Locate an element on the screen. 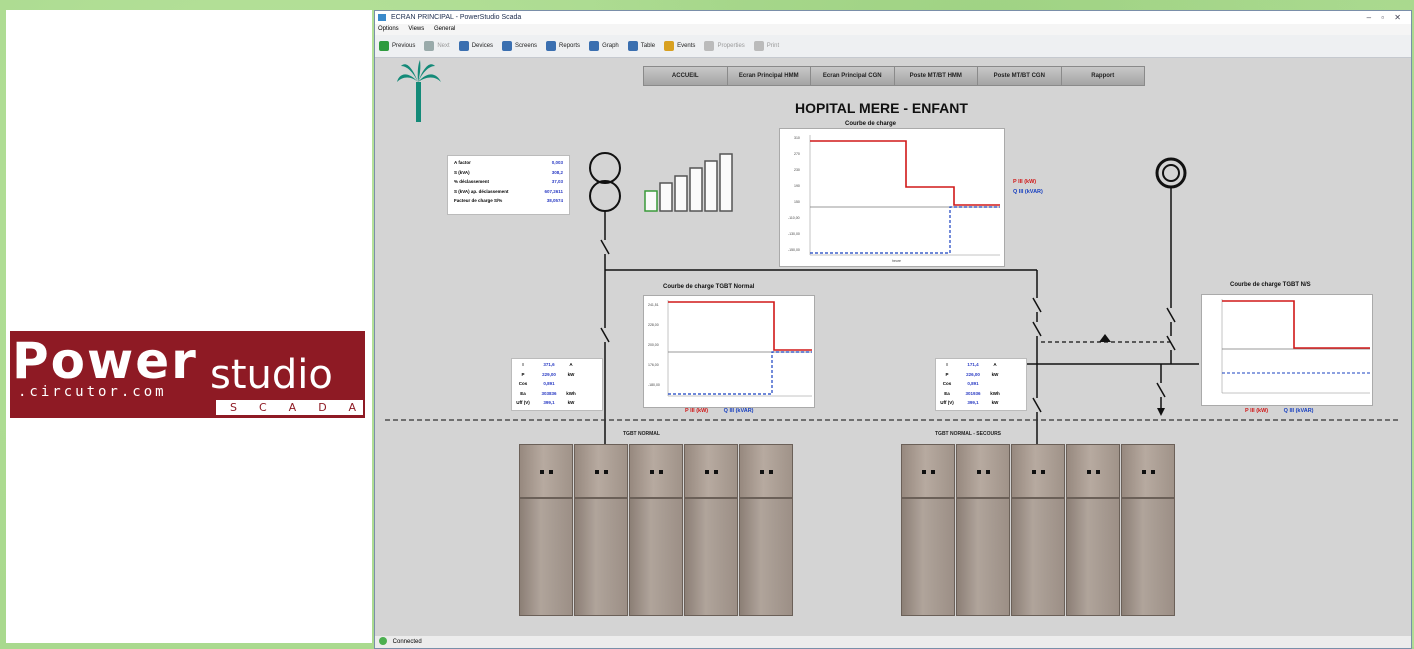  cabinet-label-normal: TGBT NORMAL is located at coordinates (641, 434).